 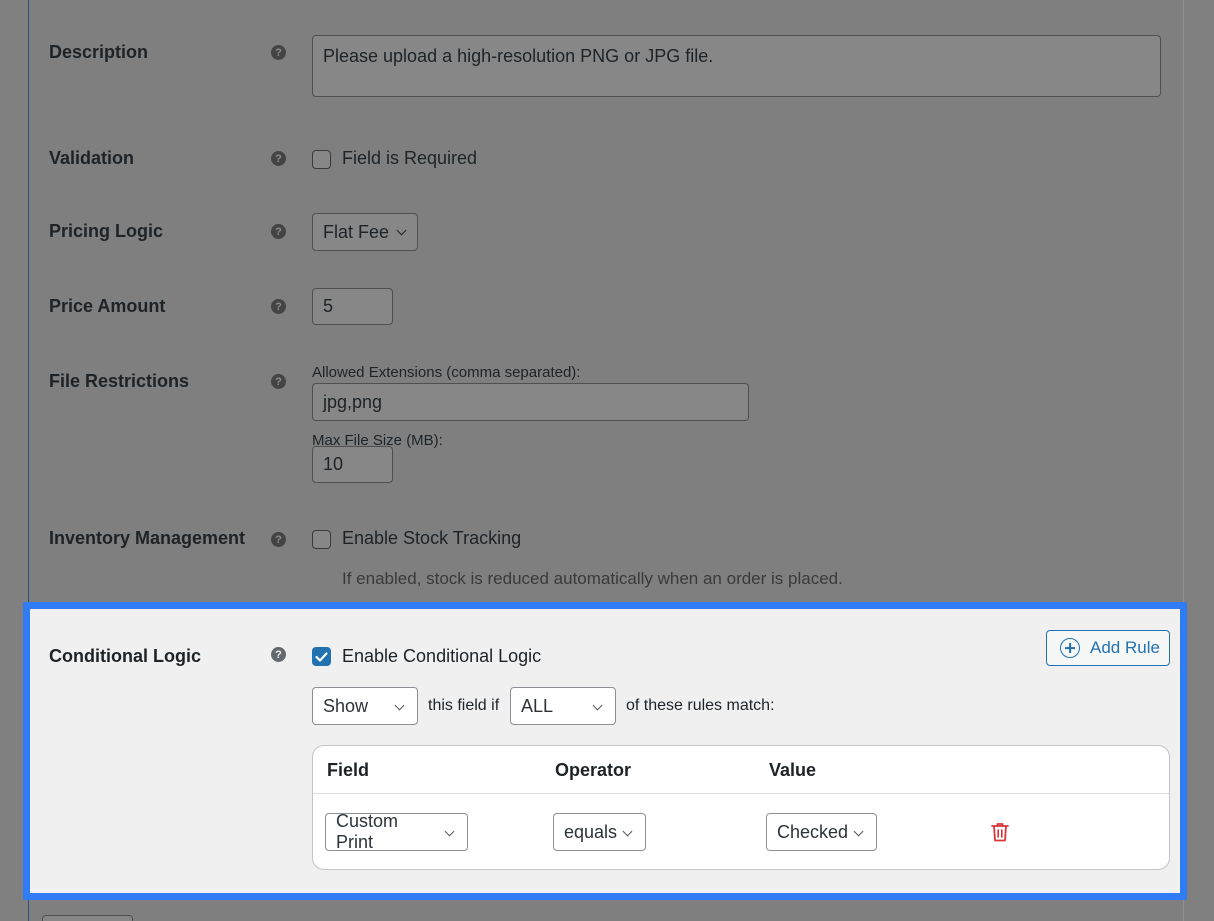 I want to click on max-file-size-value: 10, so click(x=333, y=464).